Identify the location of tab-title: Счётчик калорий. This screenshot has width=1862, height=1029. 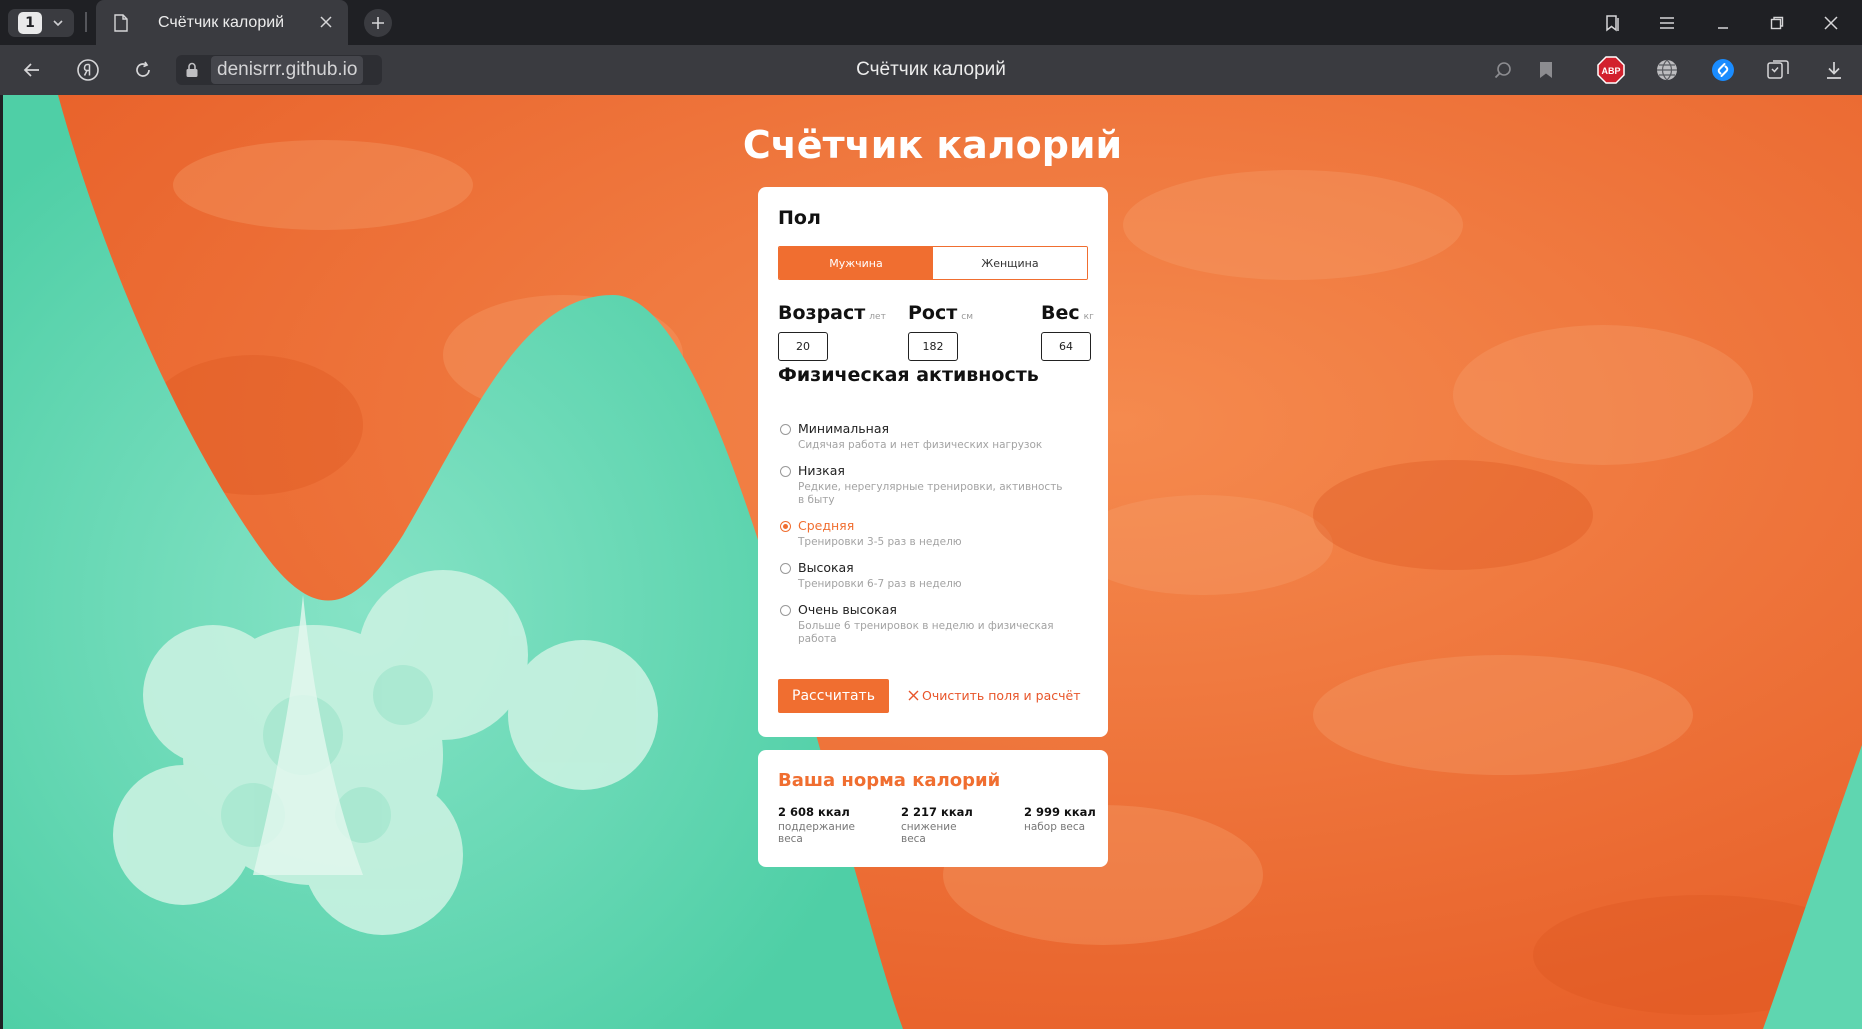
(221, 22).